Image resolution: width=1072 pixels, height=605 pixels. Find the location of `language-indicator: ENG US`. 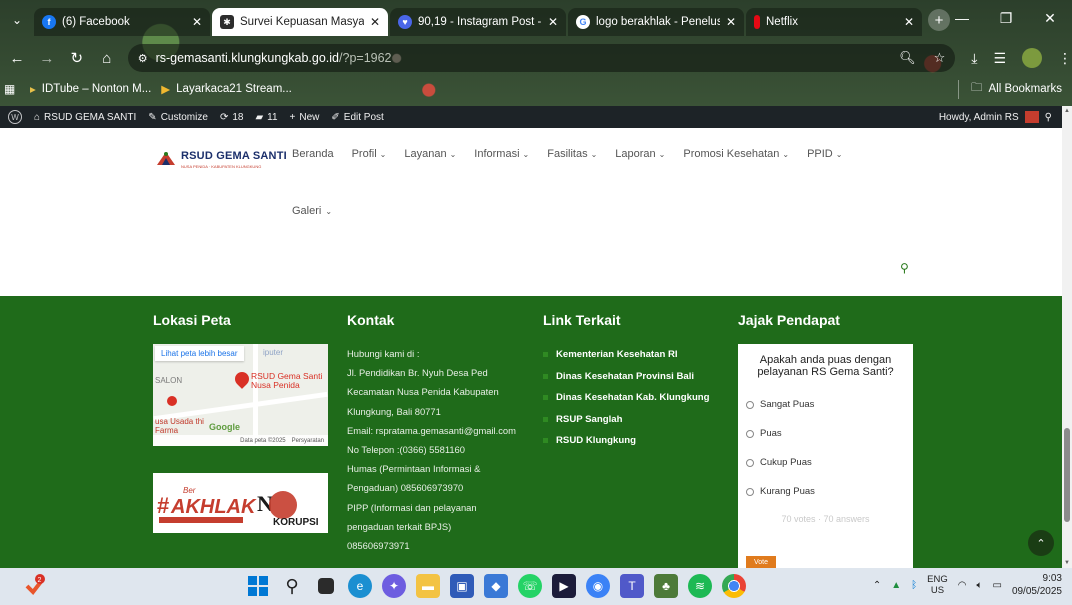

language-indicator: ENG US is located at coordinates (937, 585).